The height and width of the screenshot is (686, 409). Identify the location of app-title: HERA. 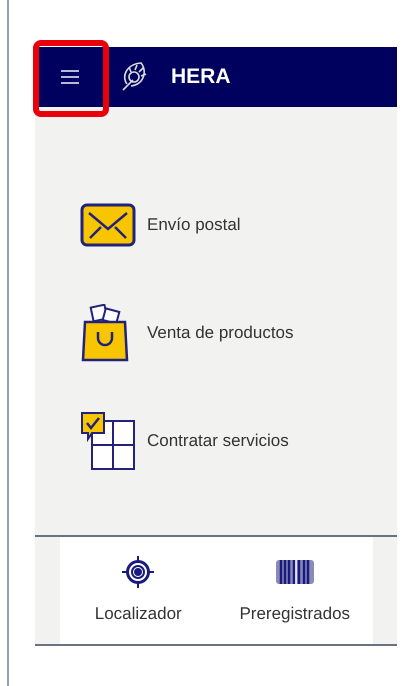
(201, 77).